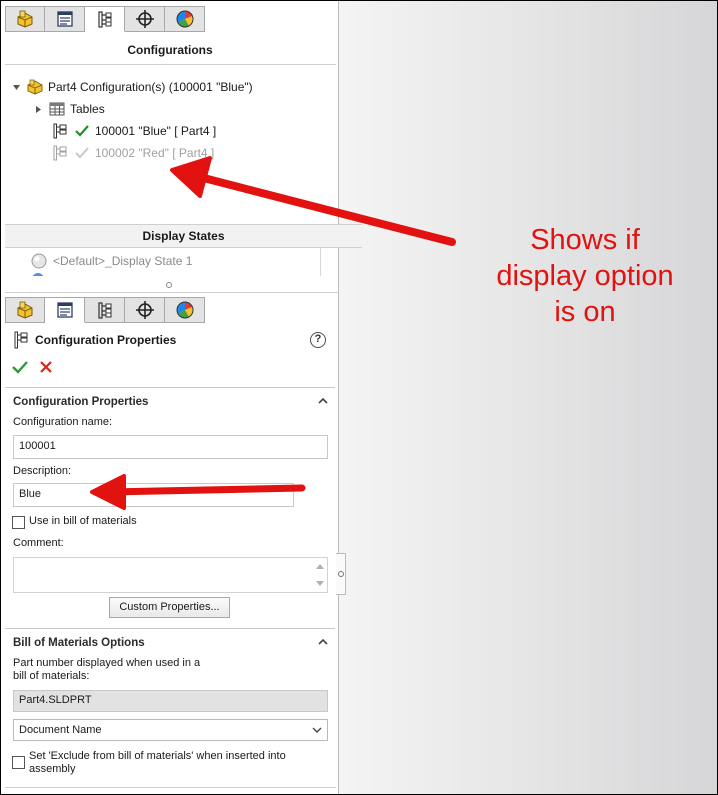 The image size is (718, 795). I want to click on config-name-label: Configuration name:, so click(63, 422).